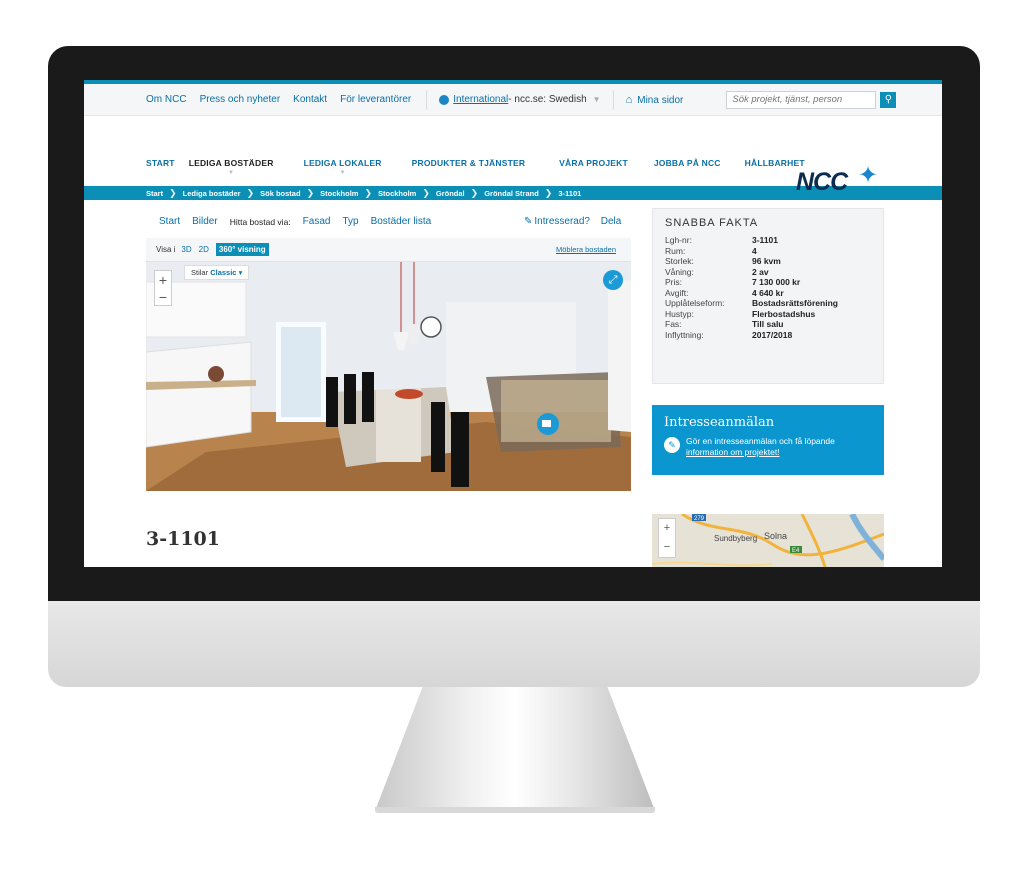  I want to click on subnav-start: Start, so click(169, 221).